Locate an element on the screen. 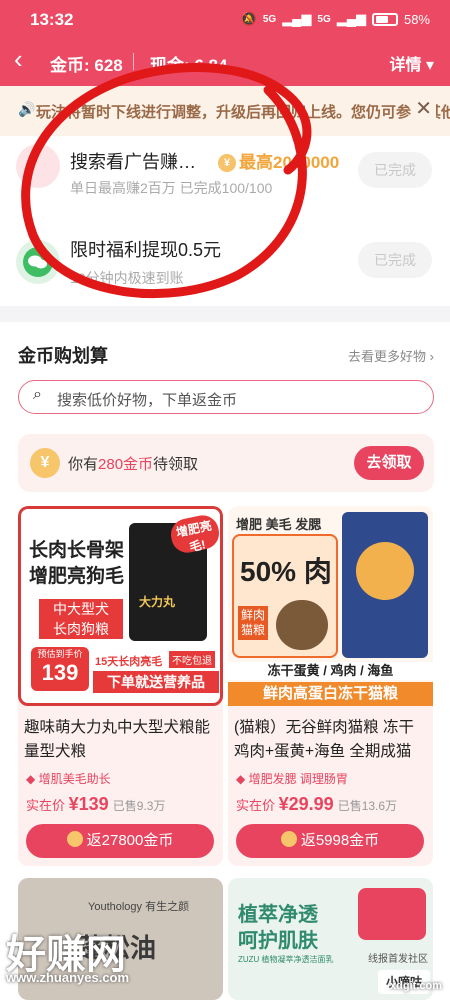 The height and width of the screenshot is (1000, 450). notice-bar: 🔊 玩法将暂时下线进行调整，升级后再回归上线。您仍可参与其他玩法 ✕ is located at coordinates (225, 111).